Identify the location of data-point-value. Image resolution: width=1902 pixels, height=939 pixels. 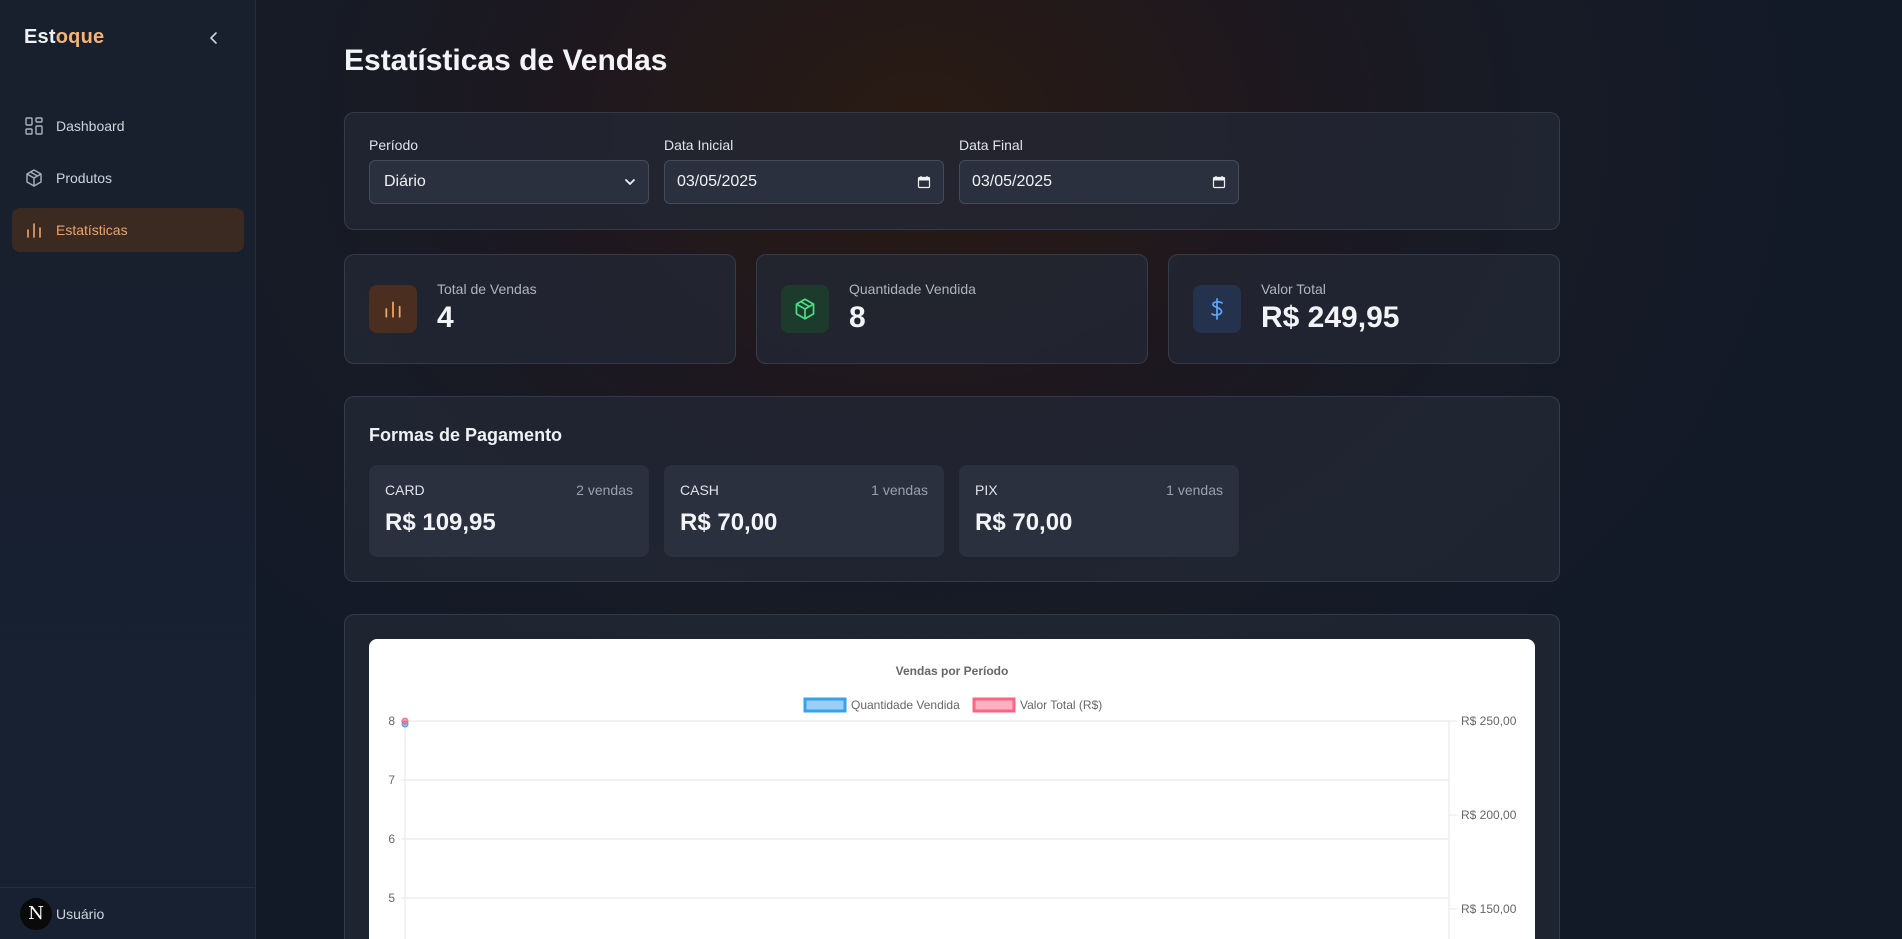
(405, 721).